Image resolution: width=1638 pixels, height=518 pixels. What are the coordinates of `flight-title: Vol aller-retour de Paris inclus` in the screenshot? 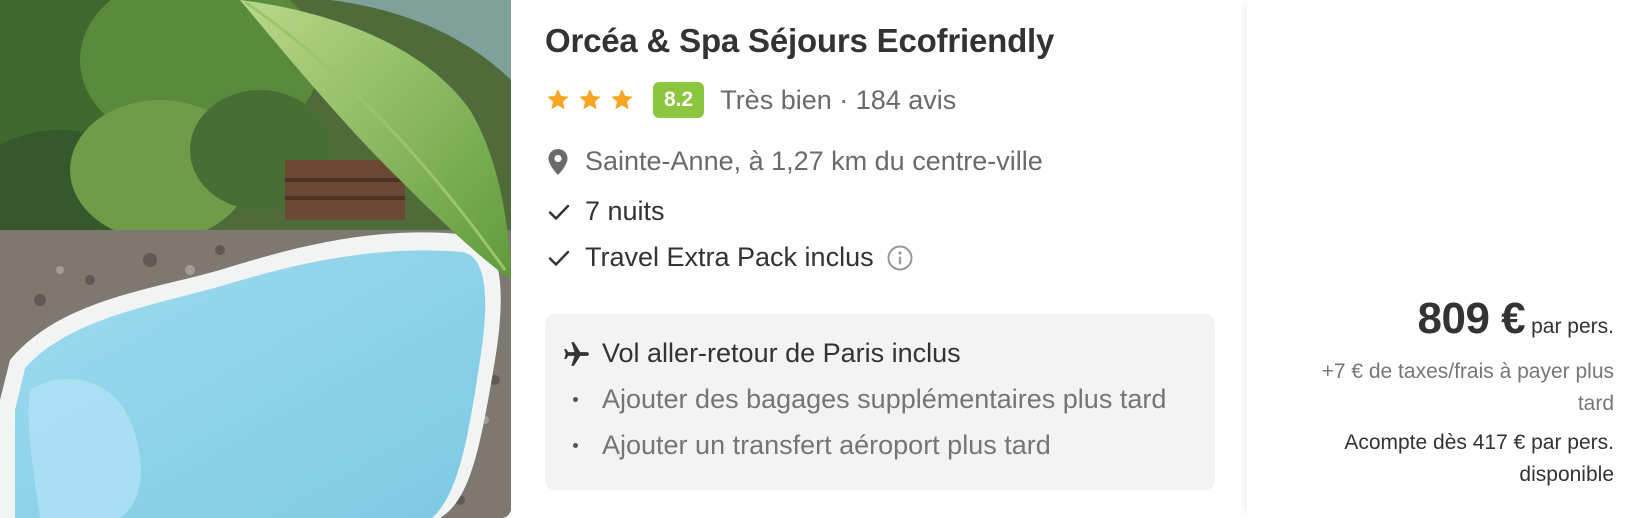 It's located at (781, 353).